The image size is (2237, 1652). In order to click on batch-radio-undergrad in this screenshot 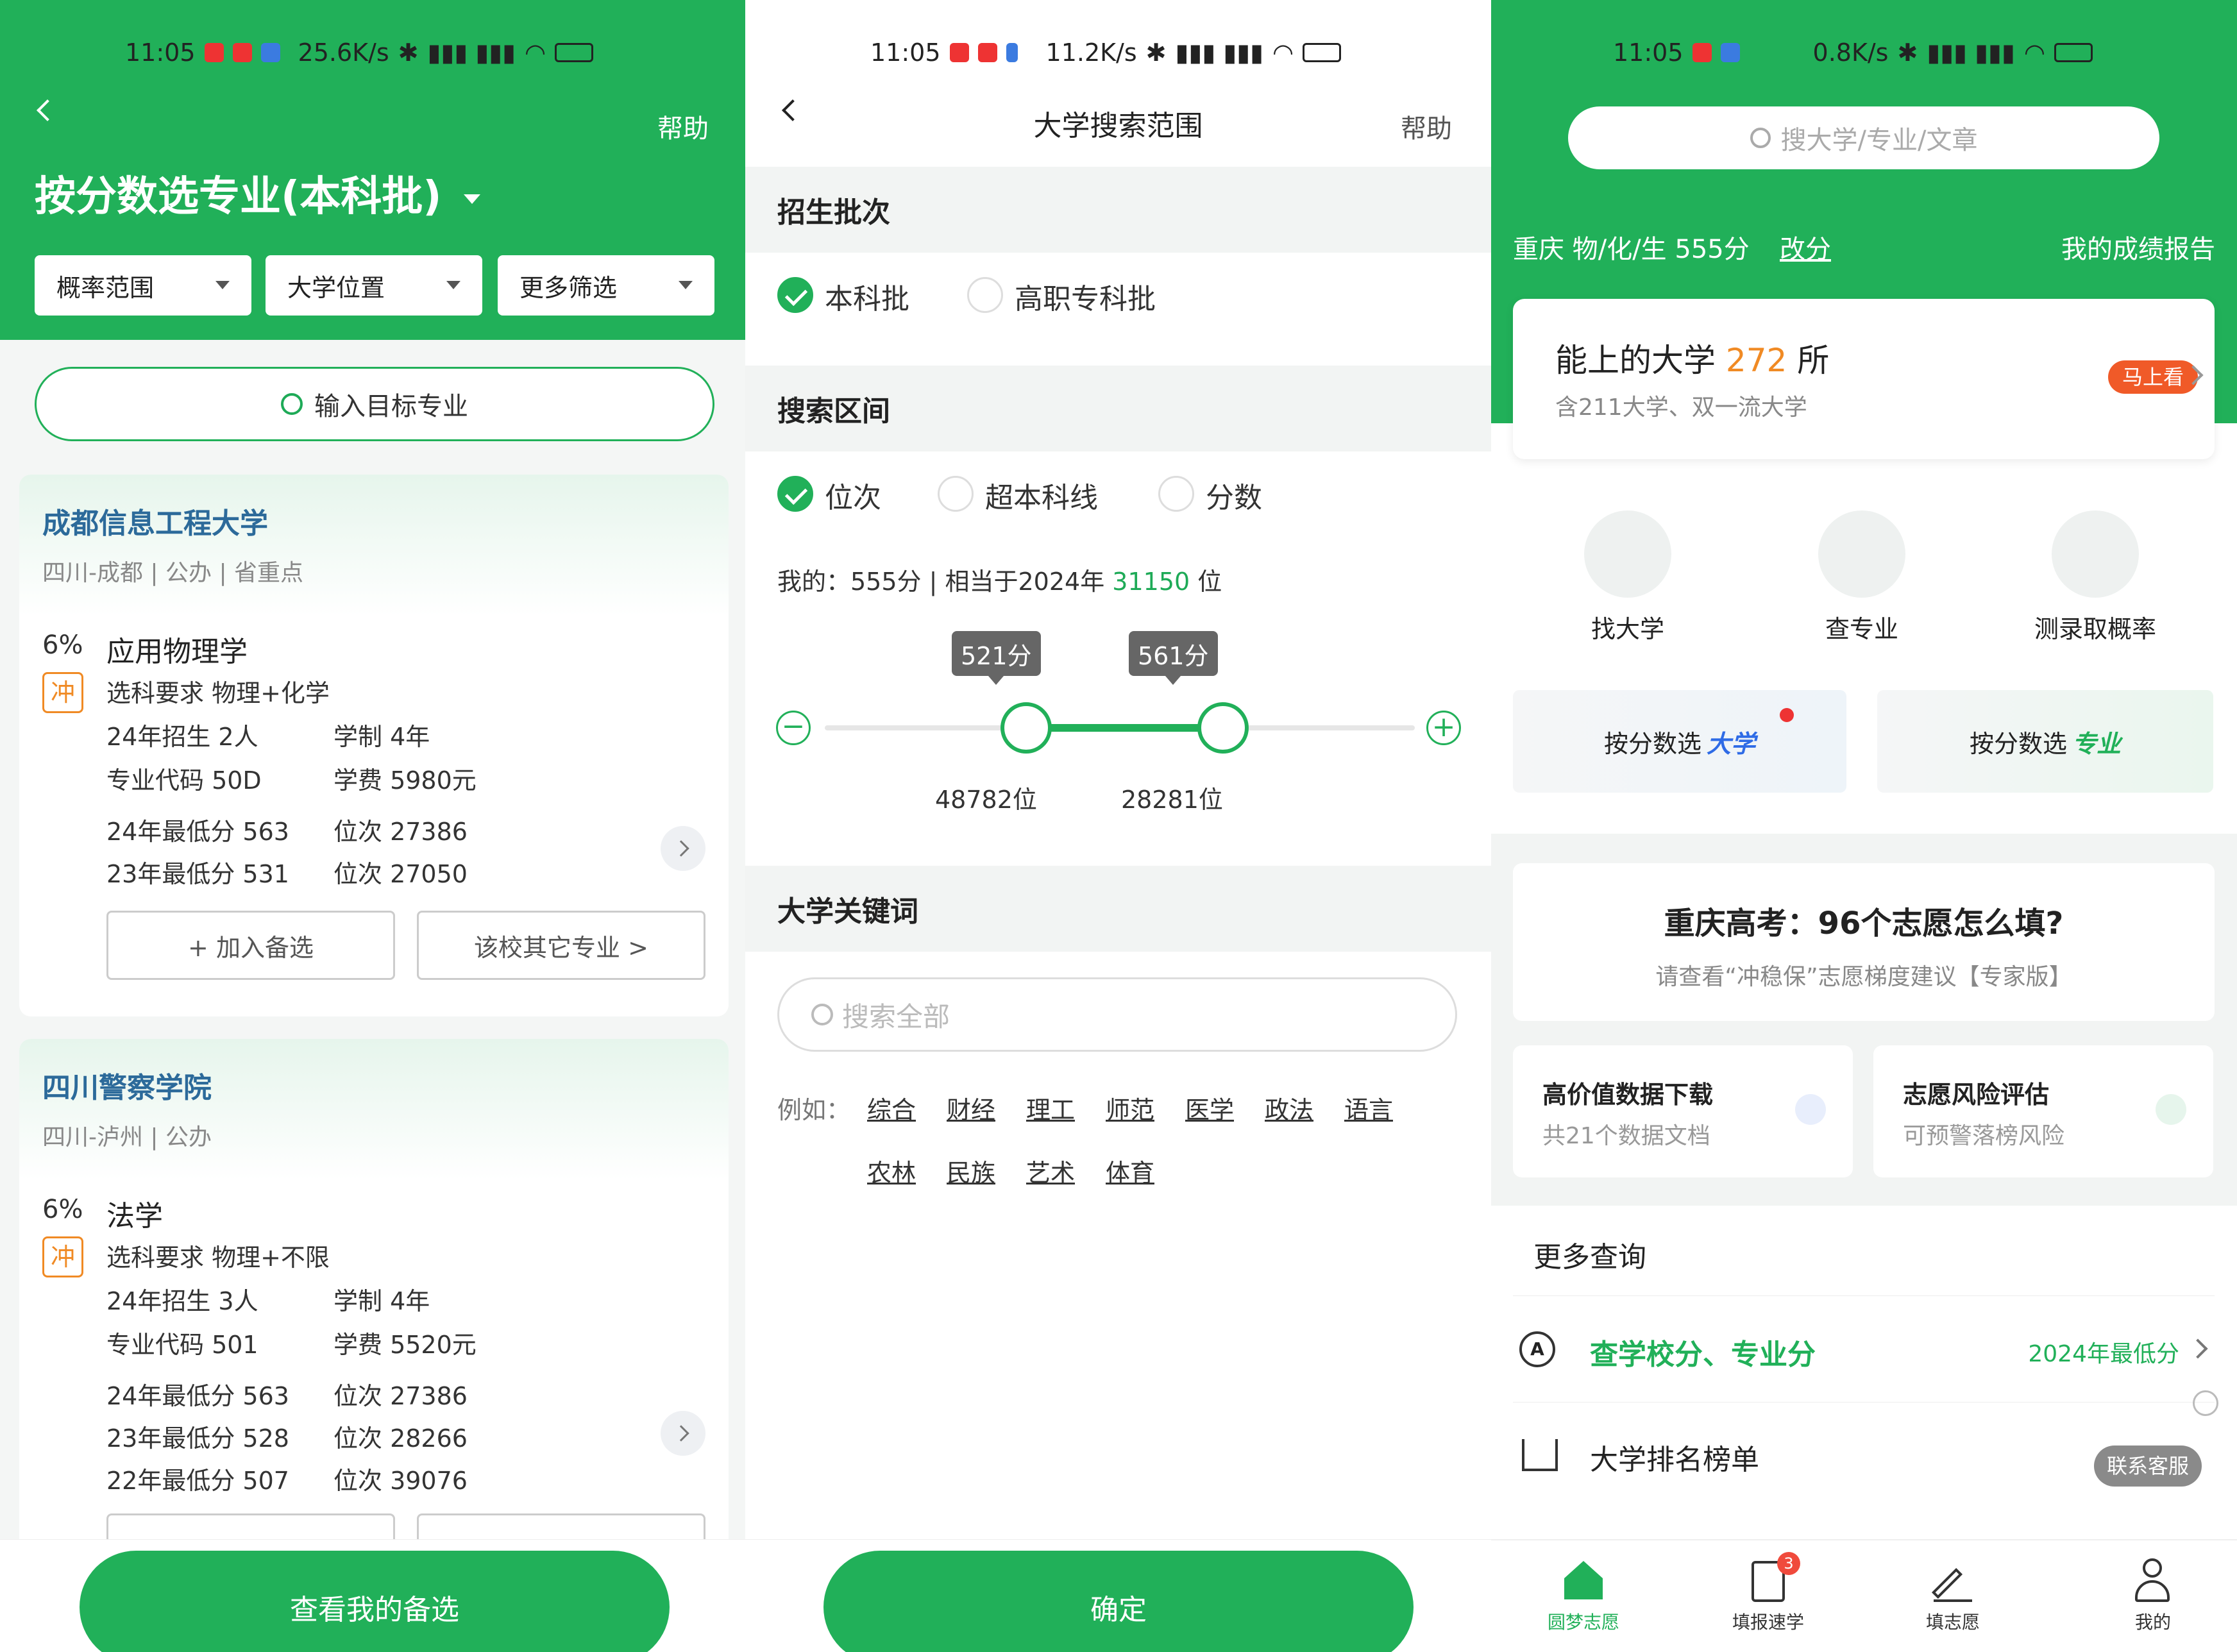, I will do `click(795, 295)`.